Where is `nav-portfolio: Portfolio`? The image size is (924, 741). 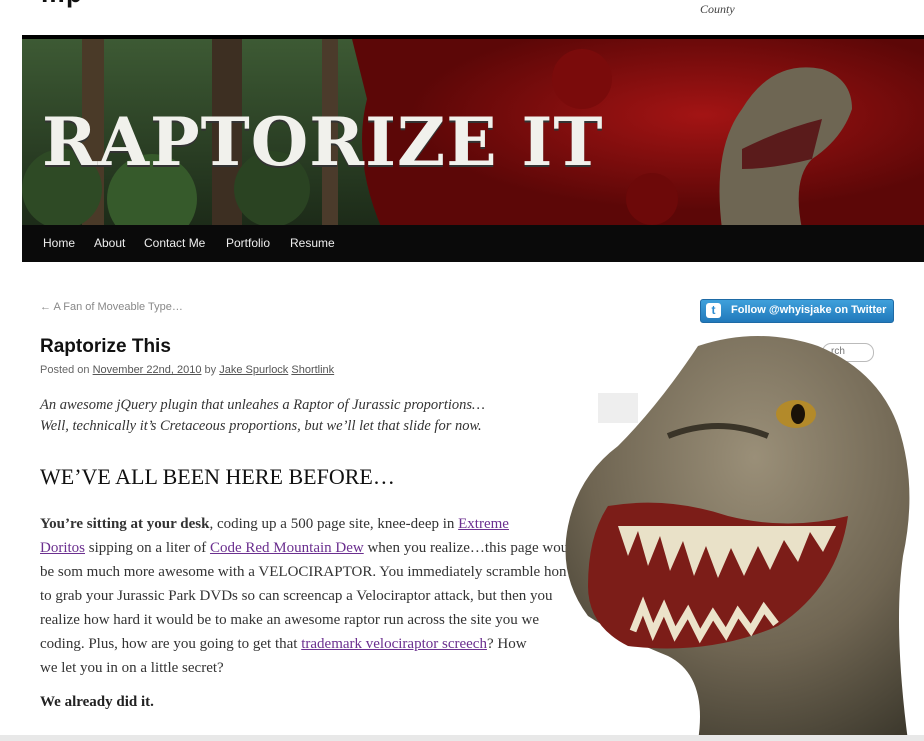
nav-portfolio: Portfolio is located at coordinates (248, 243).